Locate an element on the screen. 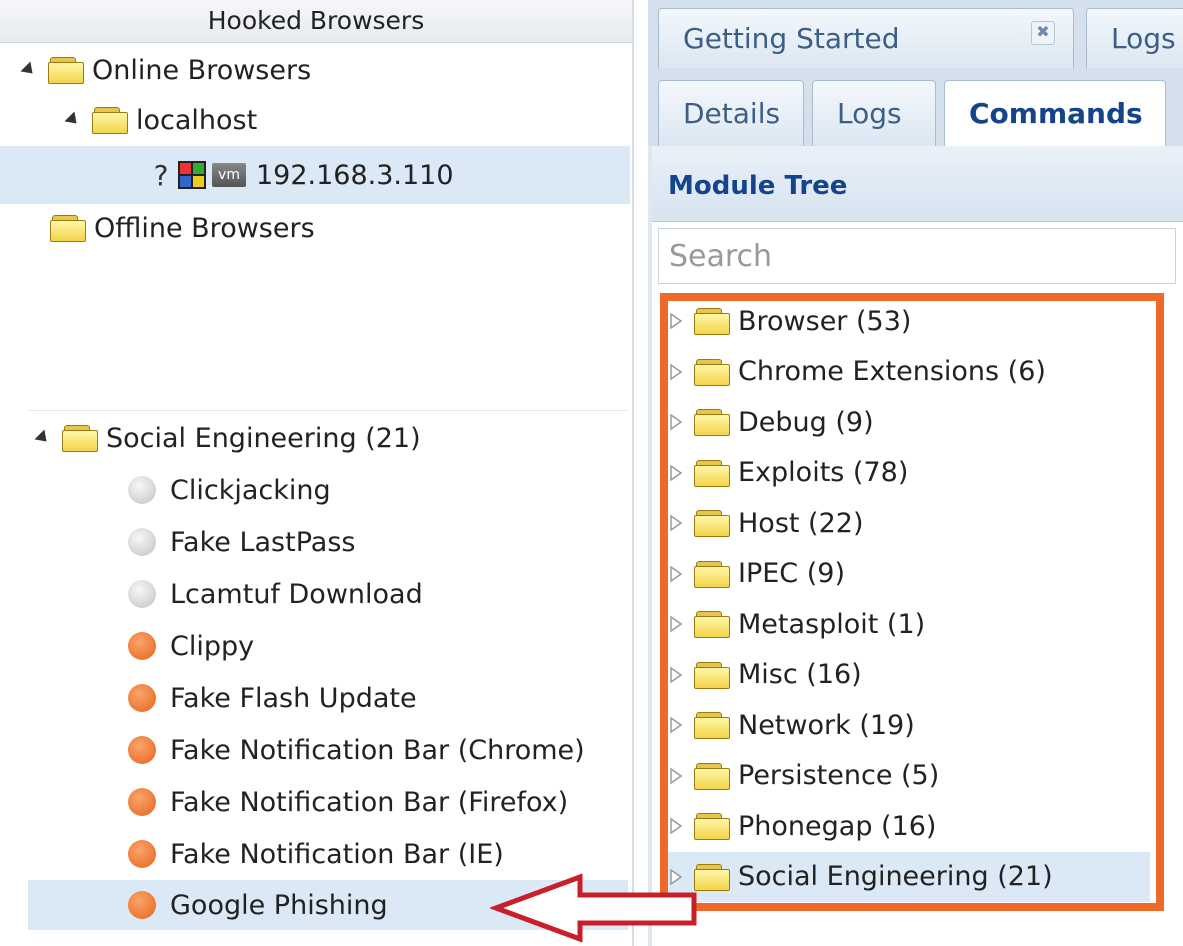 The width and height of the screenshot is (1183, 946). search-input is located at coordinates (917, 256).